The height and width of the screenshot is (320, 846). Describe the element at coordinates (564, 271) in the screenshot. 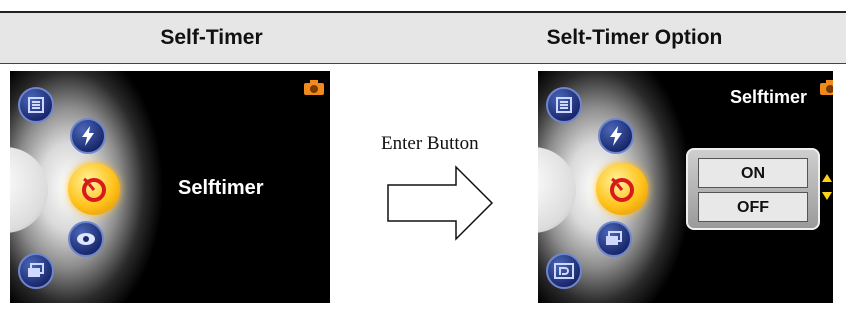

I see `scene-icon` at that location.